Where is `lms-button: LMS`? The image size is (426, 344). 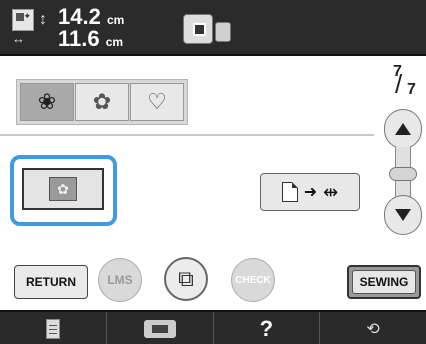 lms-button: LMS is located at coordinates (120, 280).